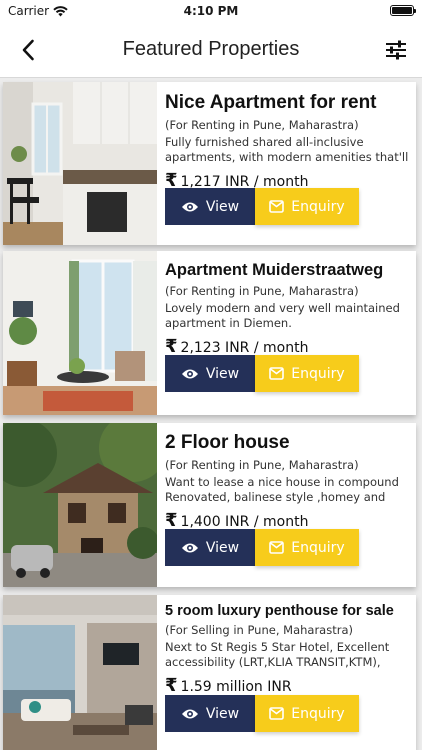  Describe the element at coordinates (227, 442) in the screenshot. I see `property-title: 2 Floor house` at that location.